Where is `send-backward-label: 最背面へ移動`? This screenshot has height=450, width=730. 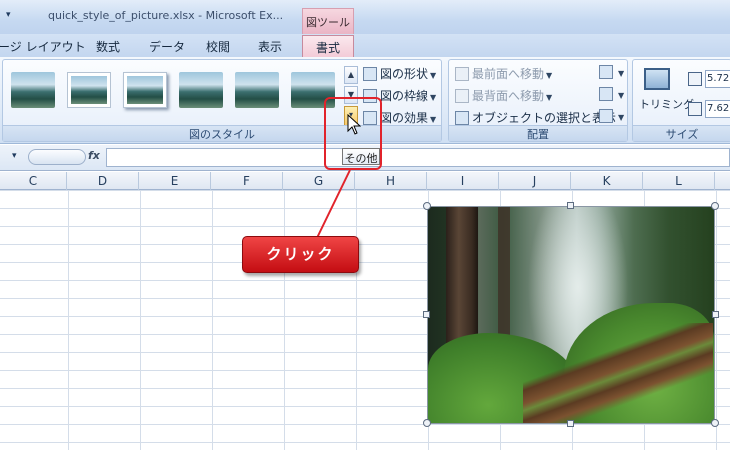 send-backward-label: 最背面へ移動 is located at coordinates (508, 96).